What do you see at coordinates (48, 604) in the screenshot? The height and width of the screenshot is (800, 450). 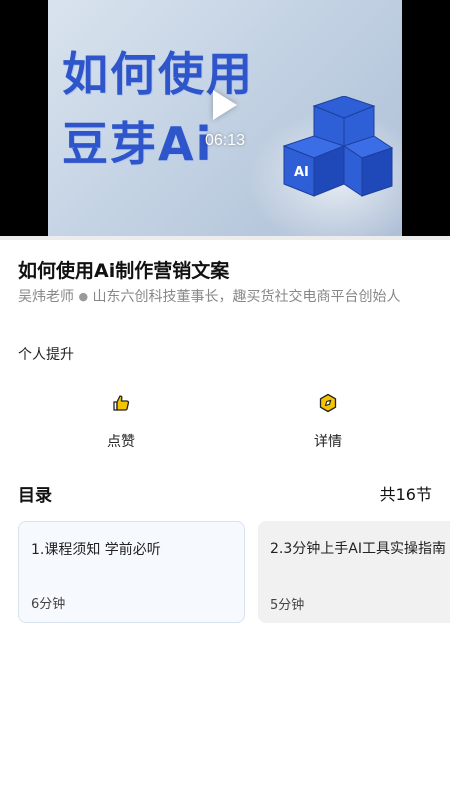 I see `lesson-duration: 6分钟` at bounding box center [48, 604].